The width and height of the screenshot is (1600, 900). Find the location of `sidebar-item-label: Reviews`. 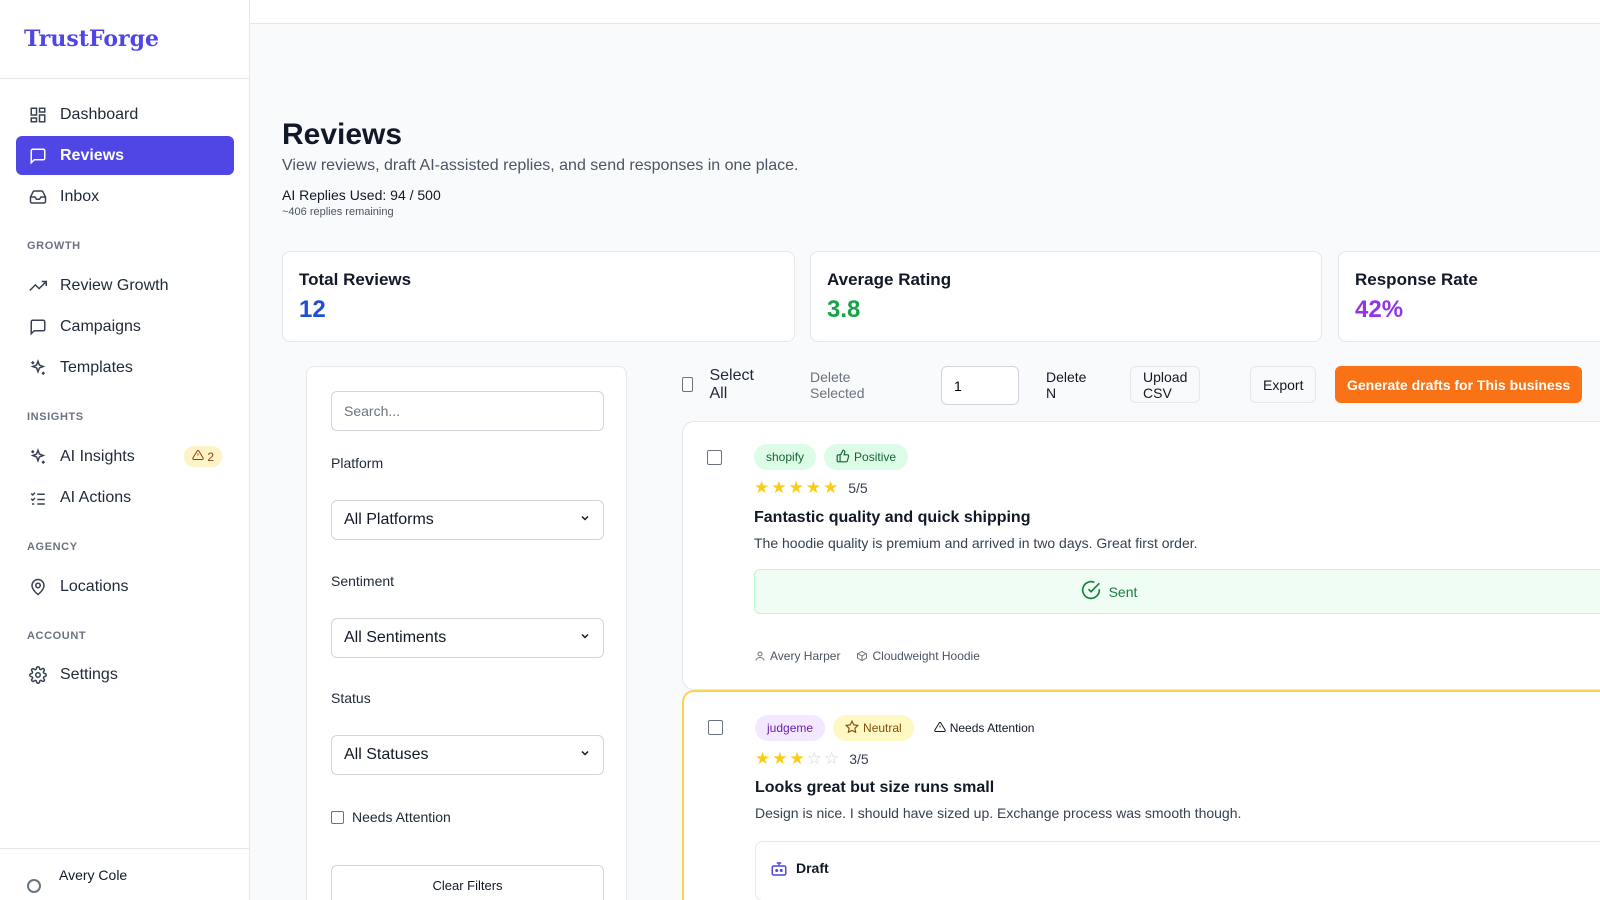

sidebar-item-label: Reviews is located at coordinates (92, 155).